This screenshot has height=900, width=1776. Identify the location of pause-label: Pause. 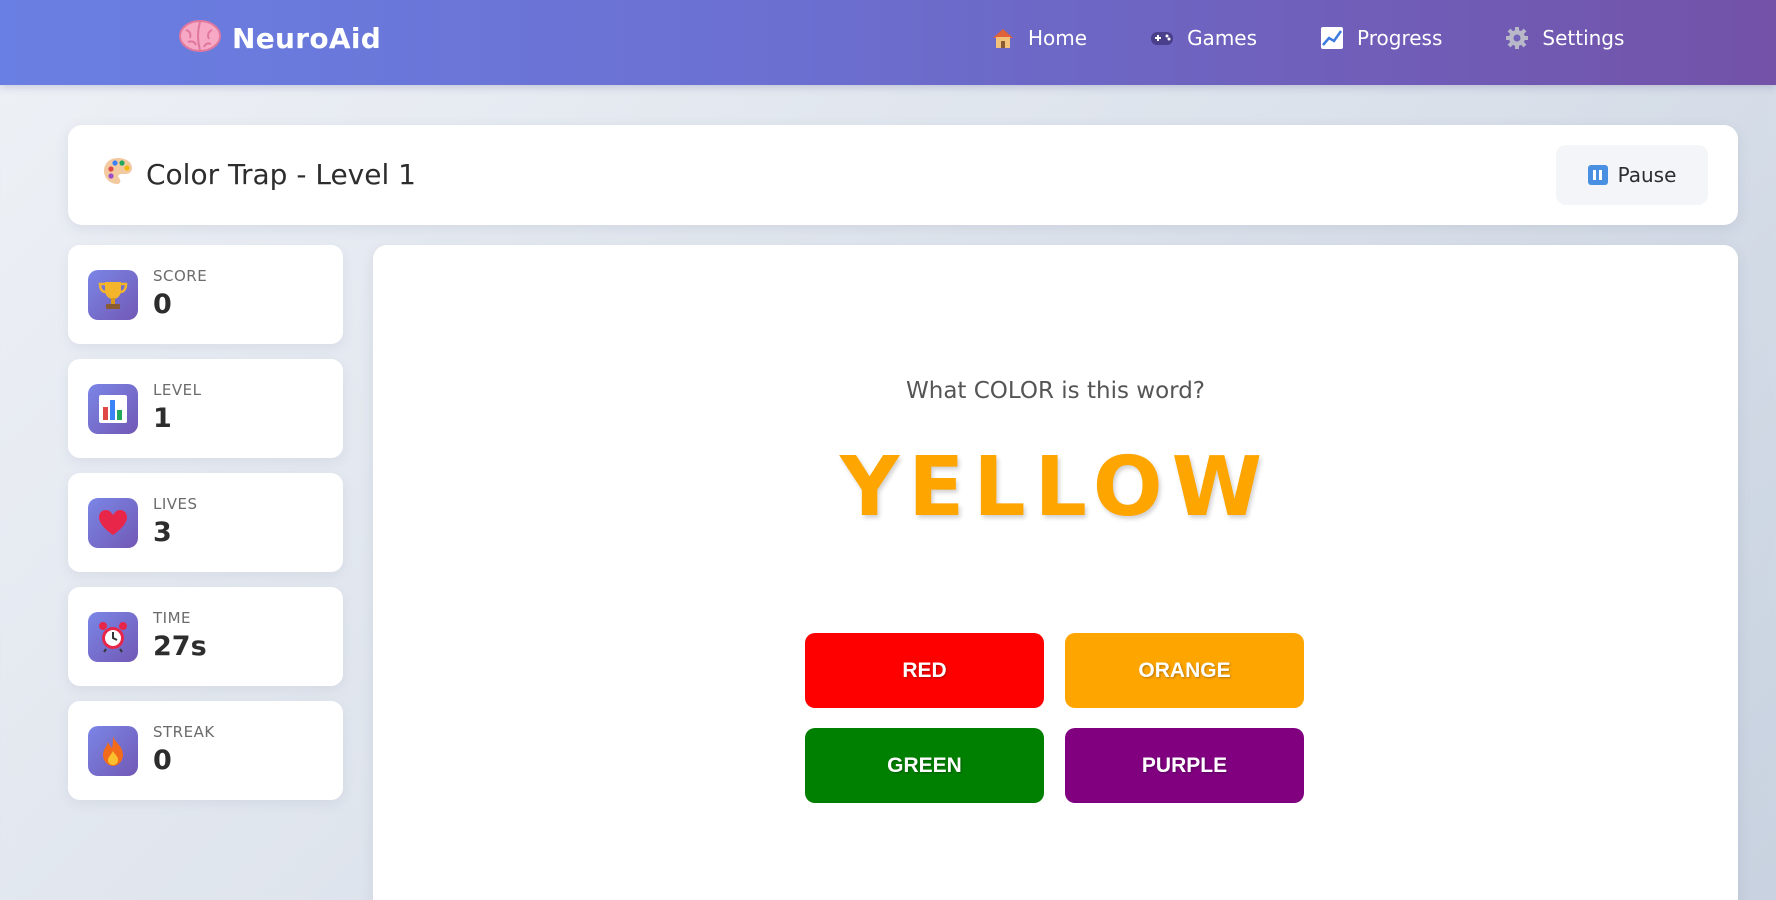
(1647, 175).